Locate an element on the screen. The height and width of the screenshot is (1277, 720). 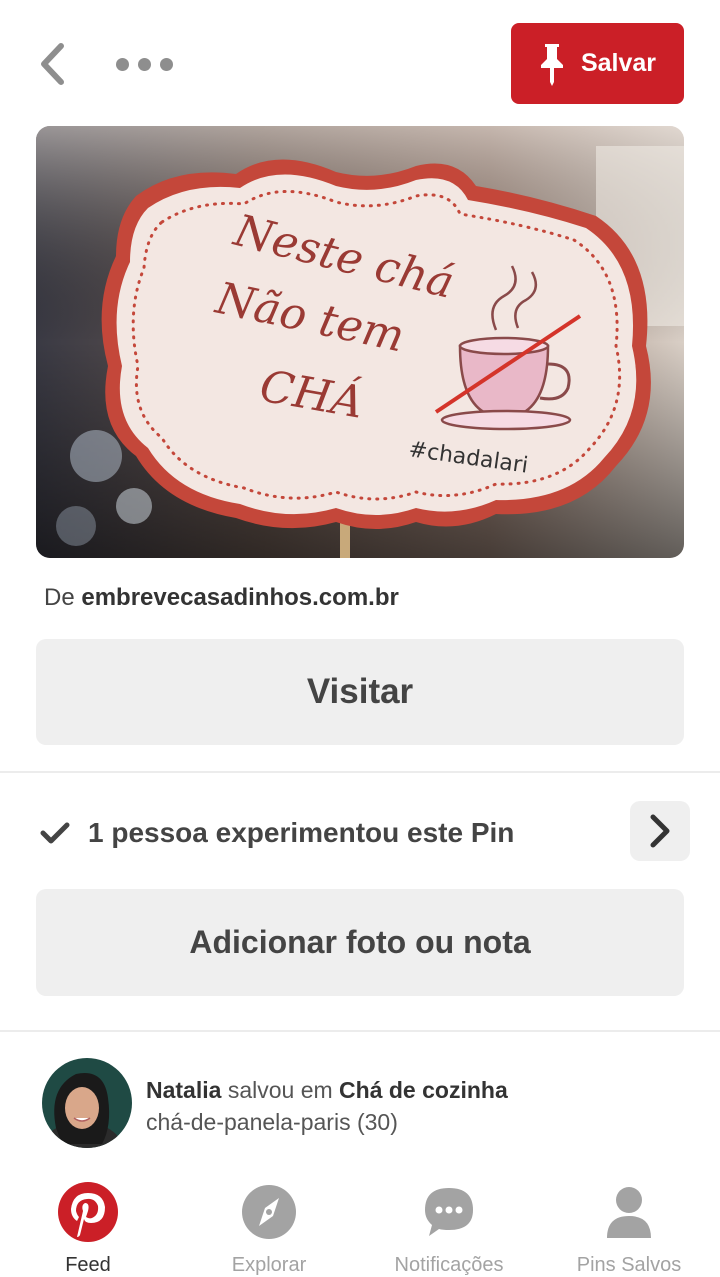
source-prefix: De is located at coordinates (59, 597).